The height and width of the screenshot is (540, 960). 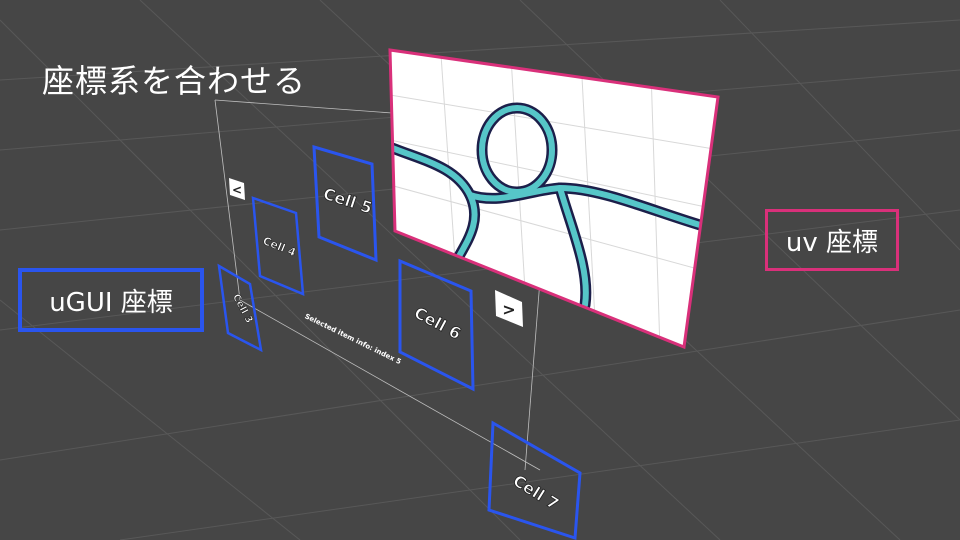 I want to click on cell-6: Cell 6, so click(x=436, y=325).